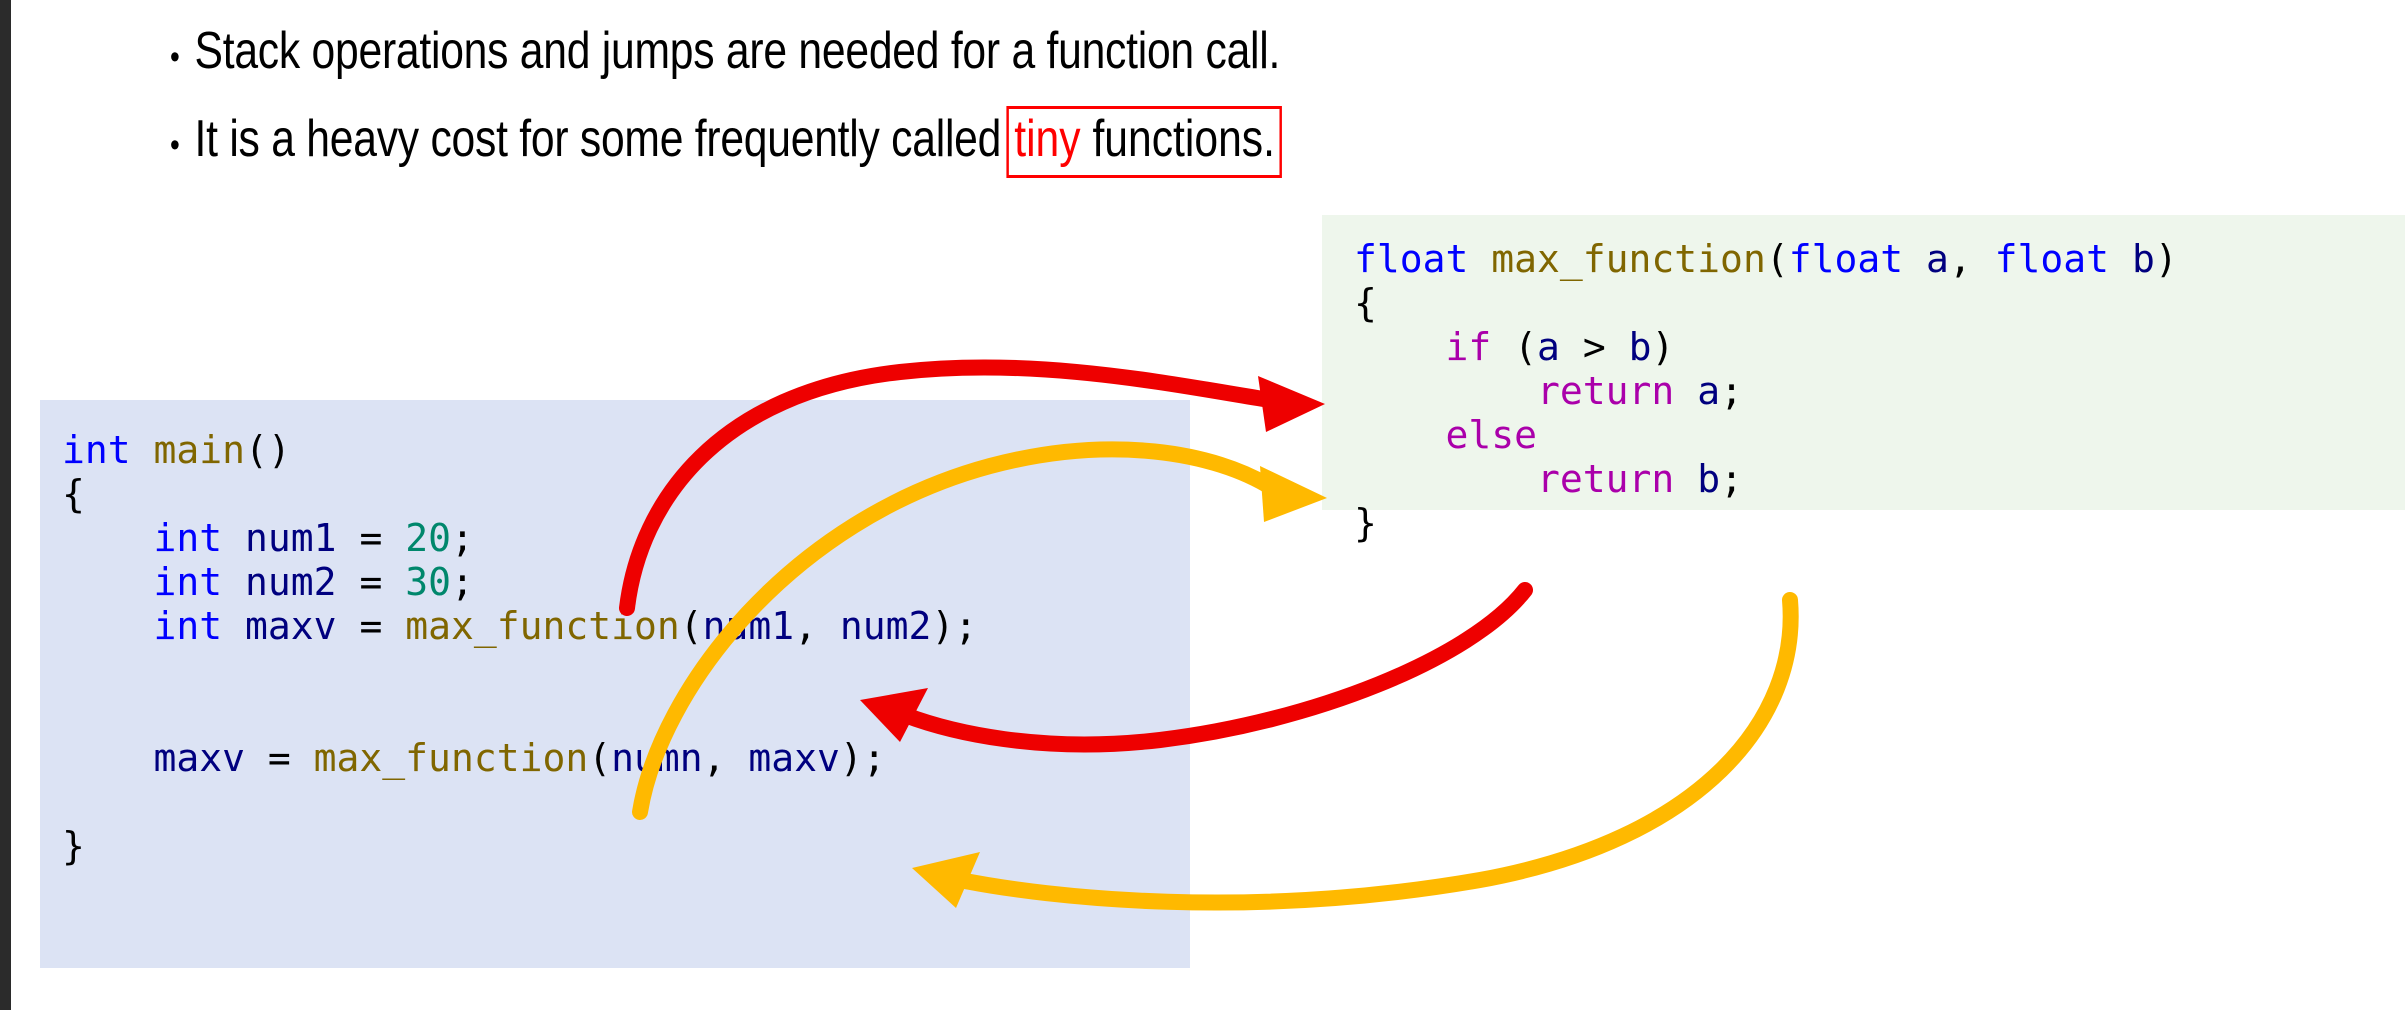 The height and width of the screenshot is (1010, 2405). Describe the element at coordinates (626, 846) in the screenshot. I see `code-main-line: }` at that location.